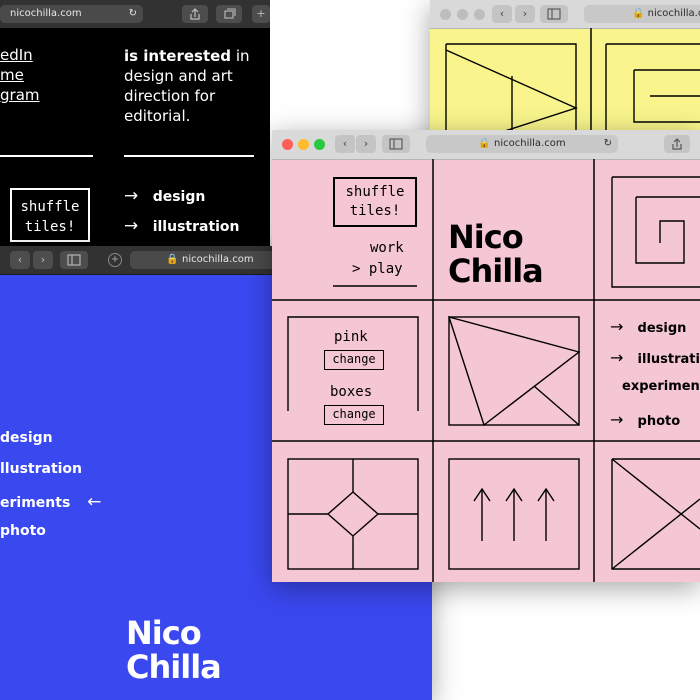  Describe the element at coordinates (12, 75) in the screenshot. I see `back-link-home: me` at that location.